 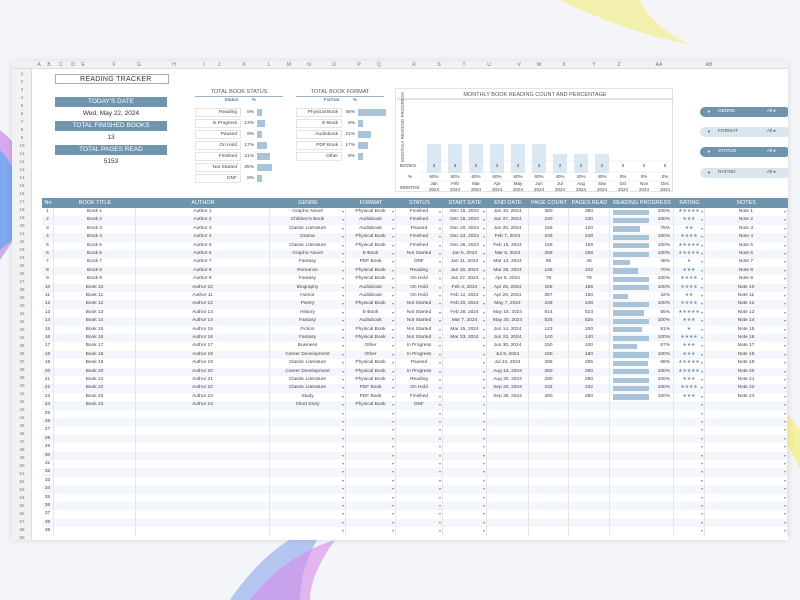 I want to click on column-header-z: Z, so click(x=619, y=65).